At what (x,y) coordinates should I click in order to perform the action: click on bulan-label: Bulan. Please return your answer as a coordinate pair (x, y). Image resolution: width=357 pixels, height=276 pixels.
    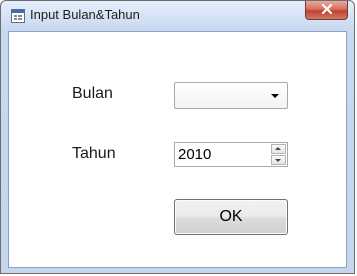
    Looking at the image, I should click on (92, 93).